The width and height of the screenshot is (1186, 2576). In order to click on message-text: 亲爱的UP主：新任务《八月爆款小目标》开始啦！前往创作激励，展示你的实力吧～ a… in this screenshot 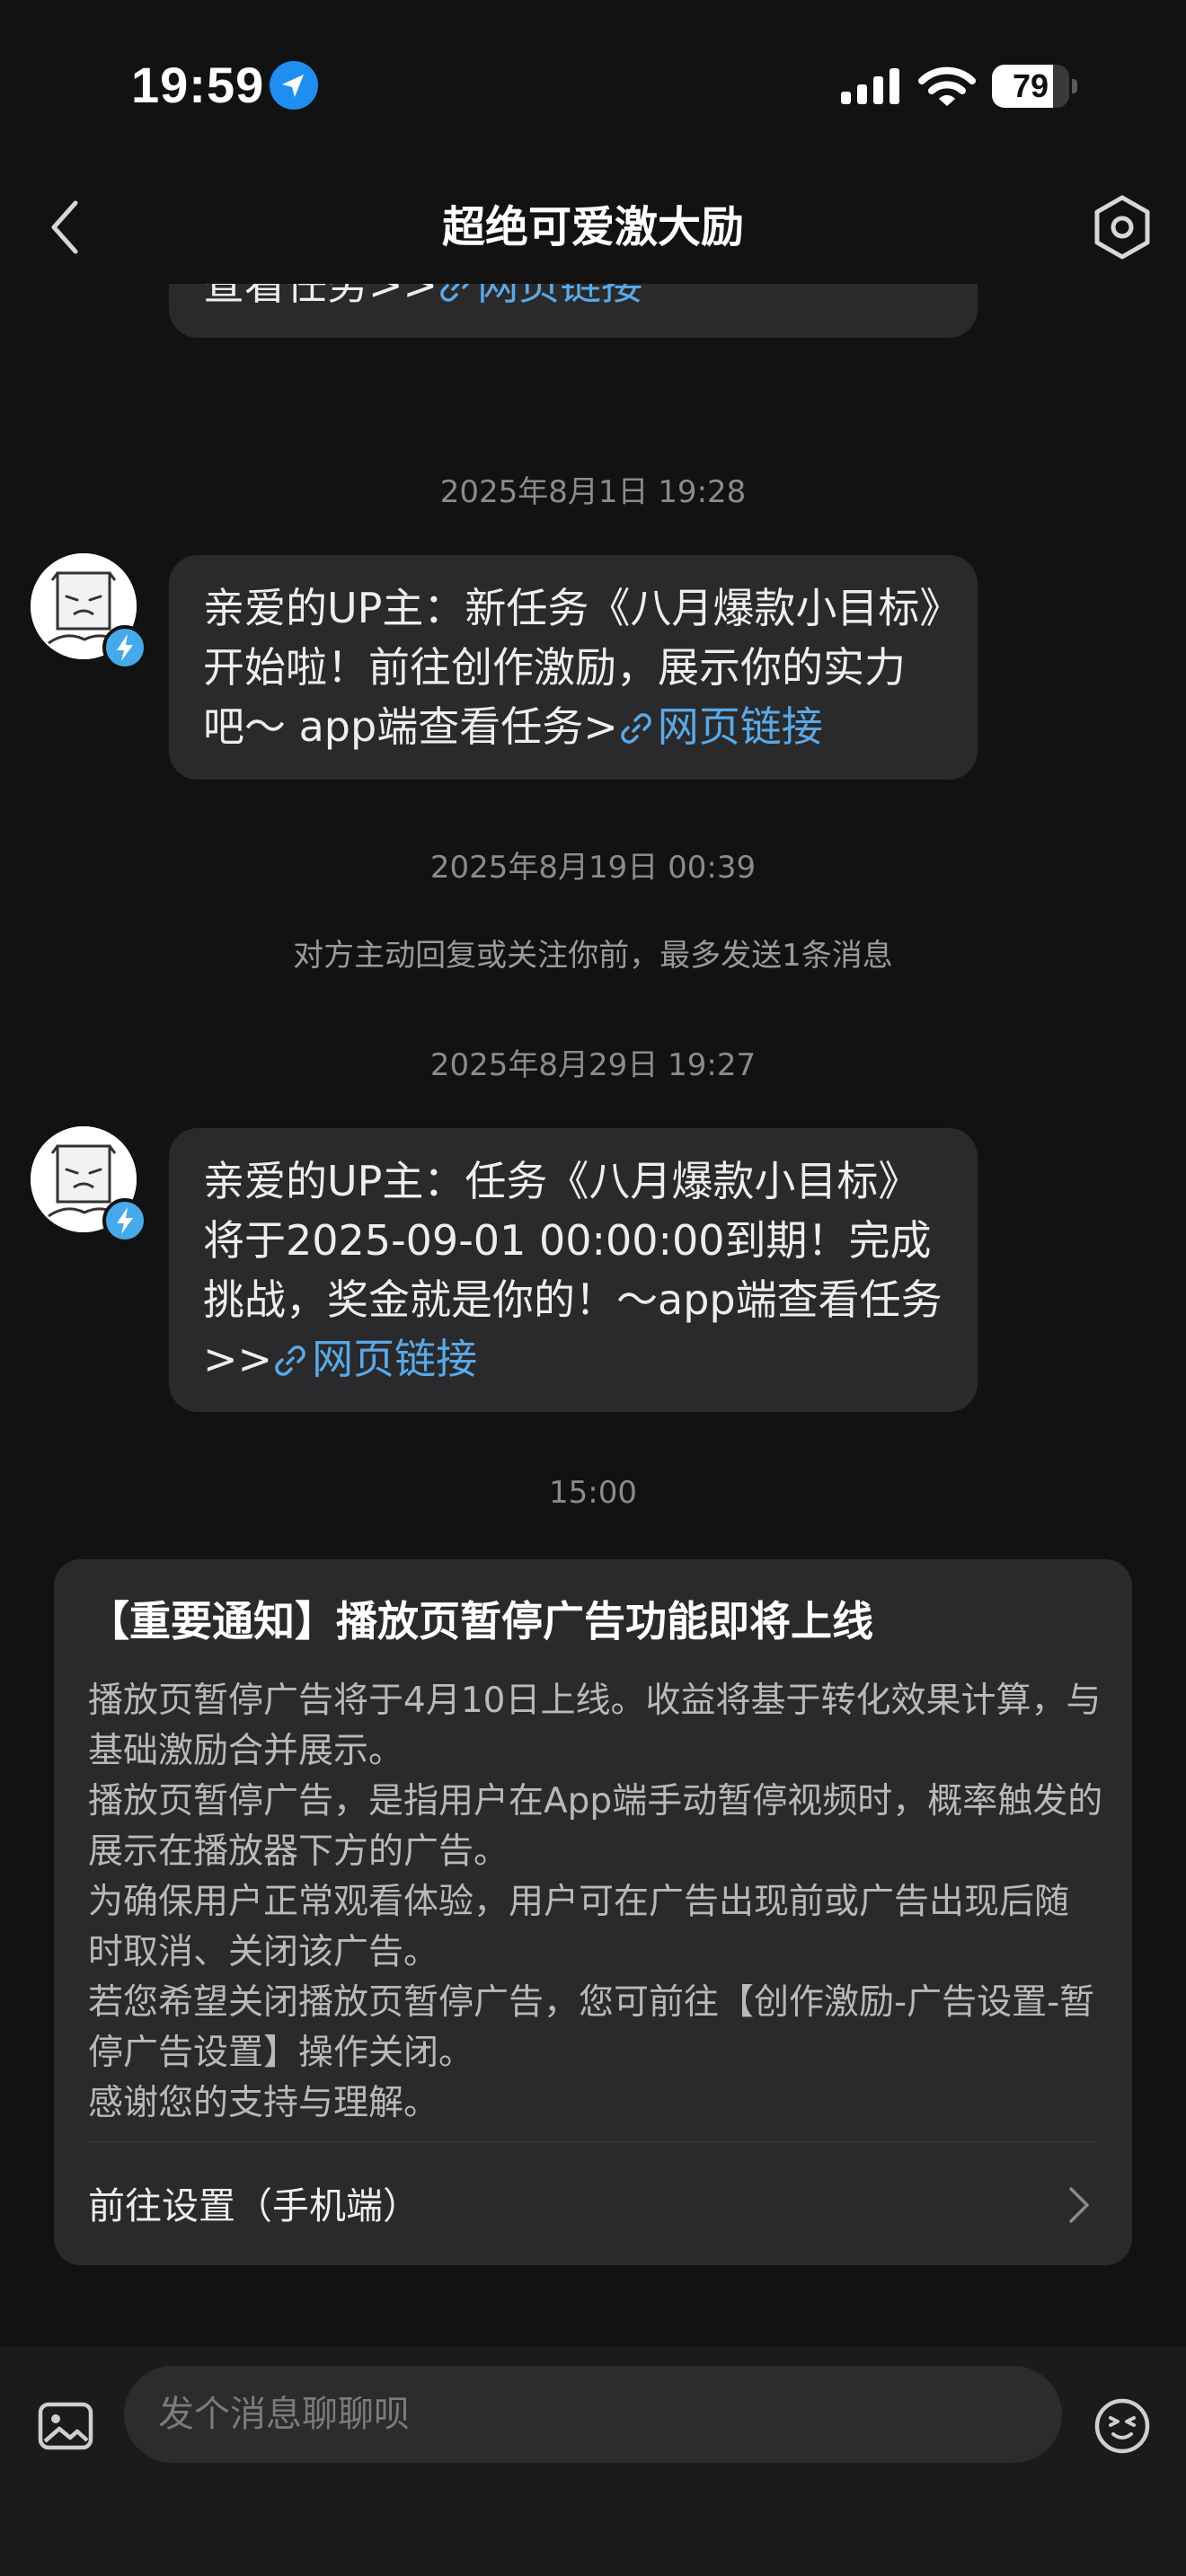, I will do `click(572, 667)`.